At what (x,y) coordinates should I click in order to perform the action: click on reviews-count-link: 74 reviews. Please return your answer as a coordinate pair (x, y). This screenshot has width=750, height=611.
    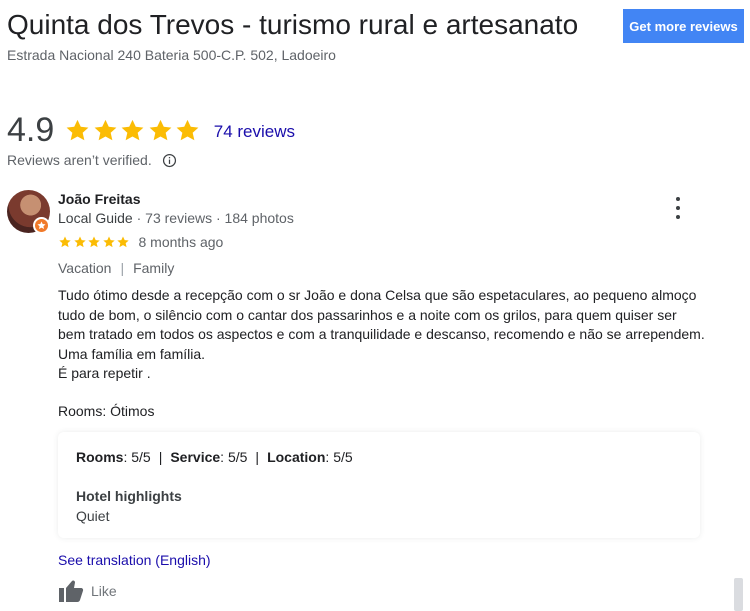
    Looking at the image, I should click on (254, 132).